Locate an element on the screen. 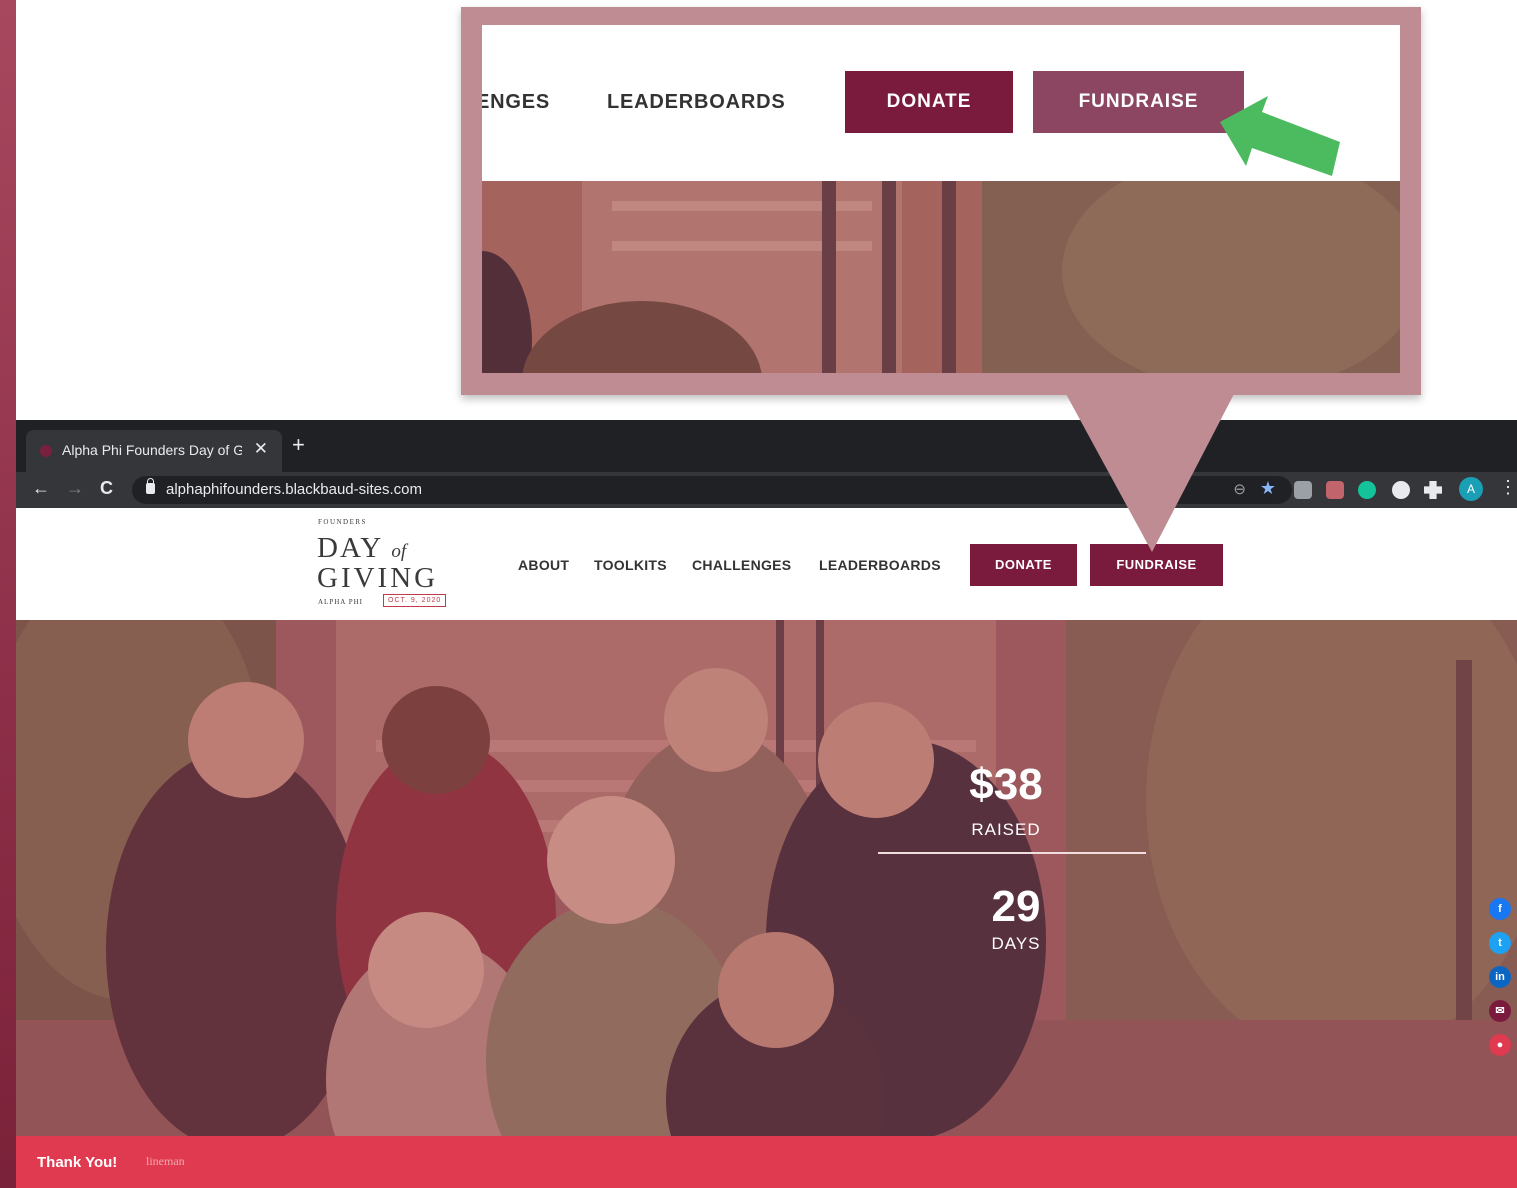 Image resolution: width=1517 pixels, height=1188 pixels. back-button: ← is located at coordinates (41, 488).